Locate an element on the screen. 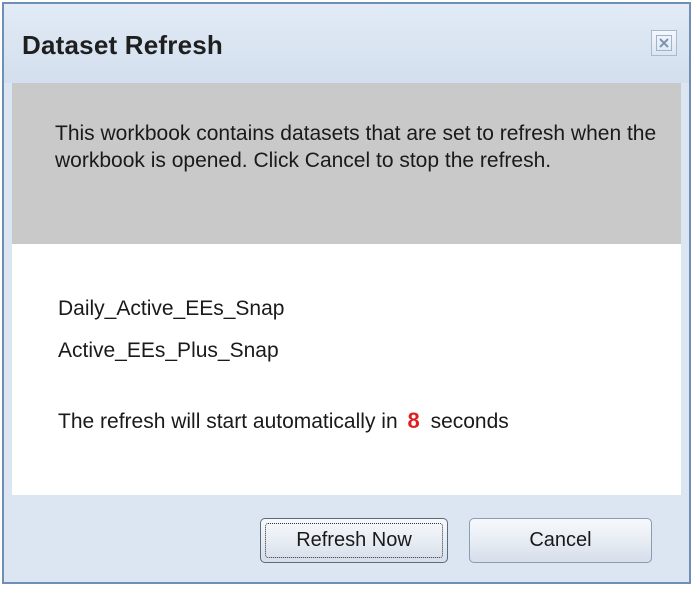  focus-ring is located at coordinates (354, 540).